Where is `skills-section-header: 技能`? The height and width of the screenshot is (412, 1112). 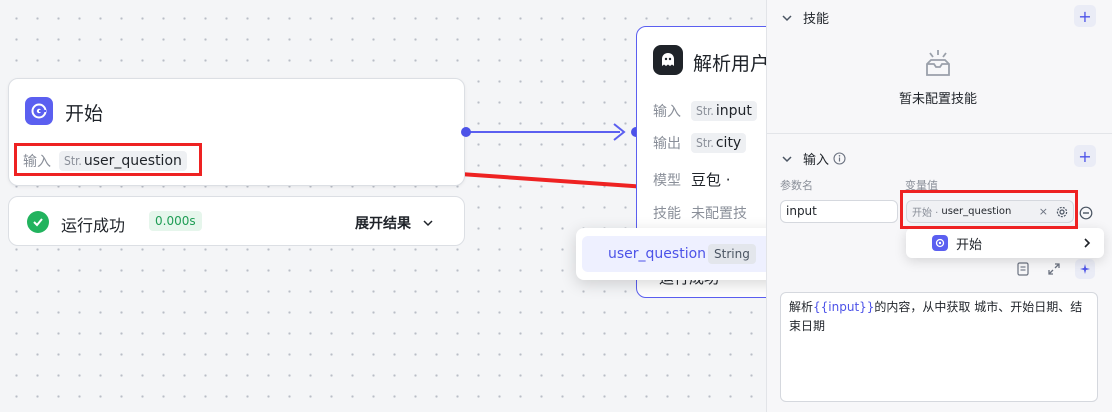 skills-section-header: 技能 is located at coordinates (805, 17).